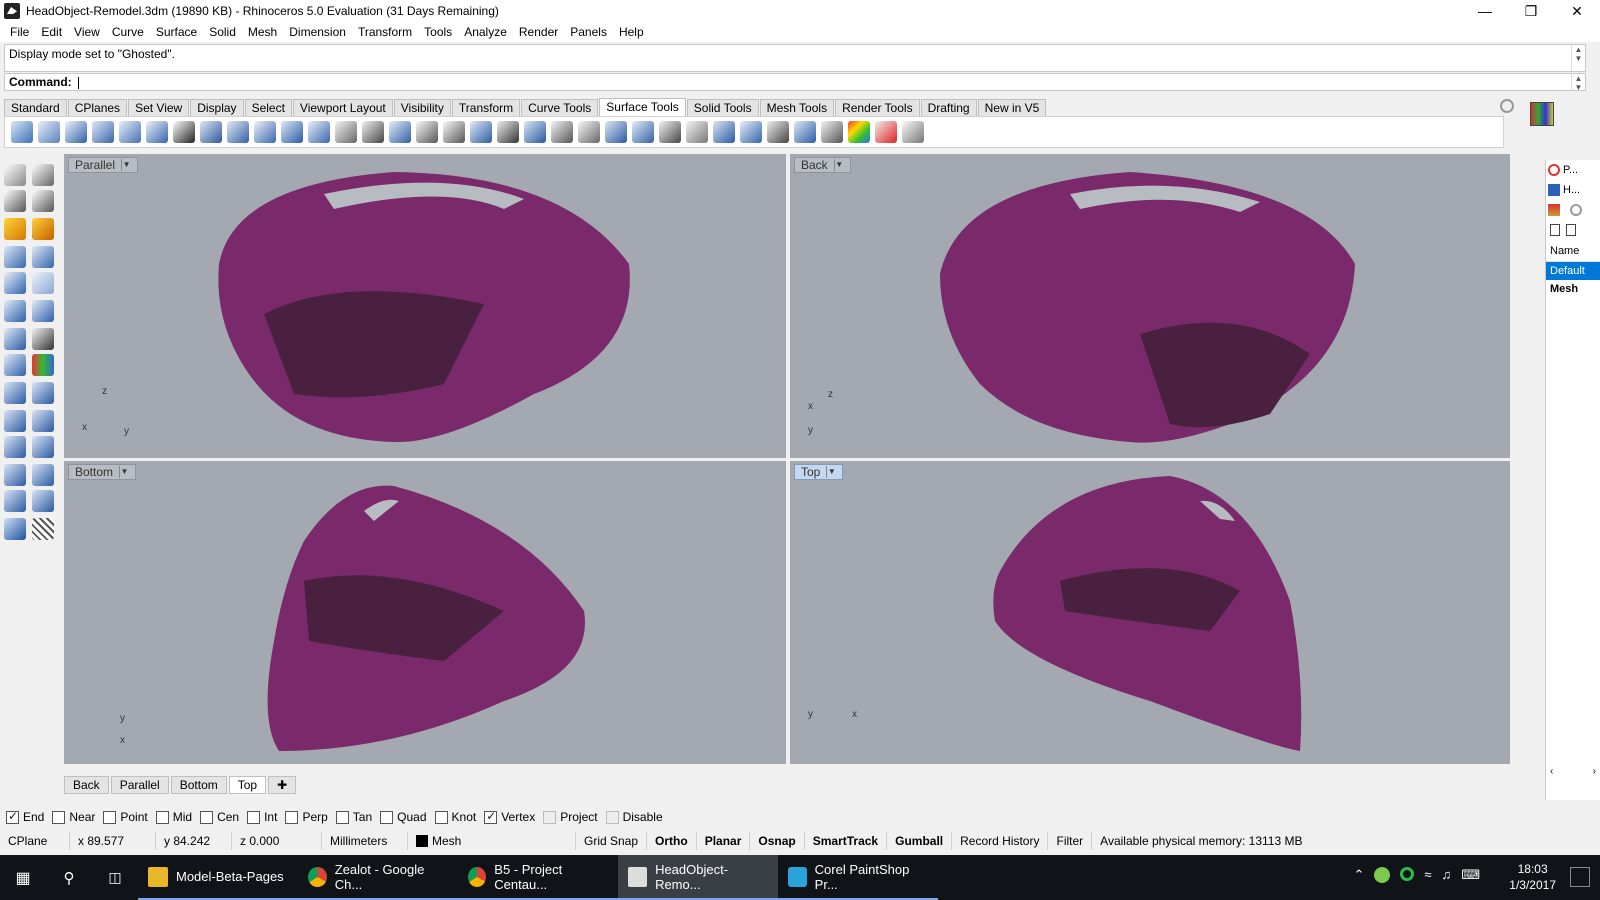 The image size is (1600, 900). Describe the element at coordinates (1000, 841) in the screenshot. I see `status-record-history: Record History` at that location.